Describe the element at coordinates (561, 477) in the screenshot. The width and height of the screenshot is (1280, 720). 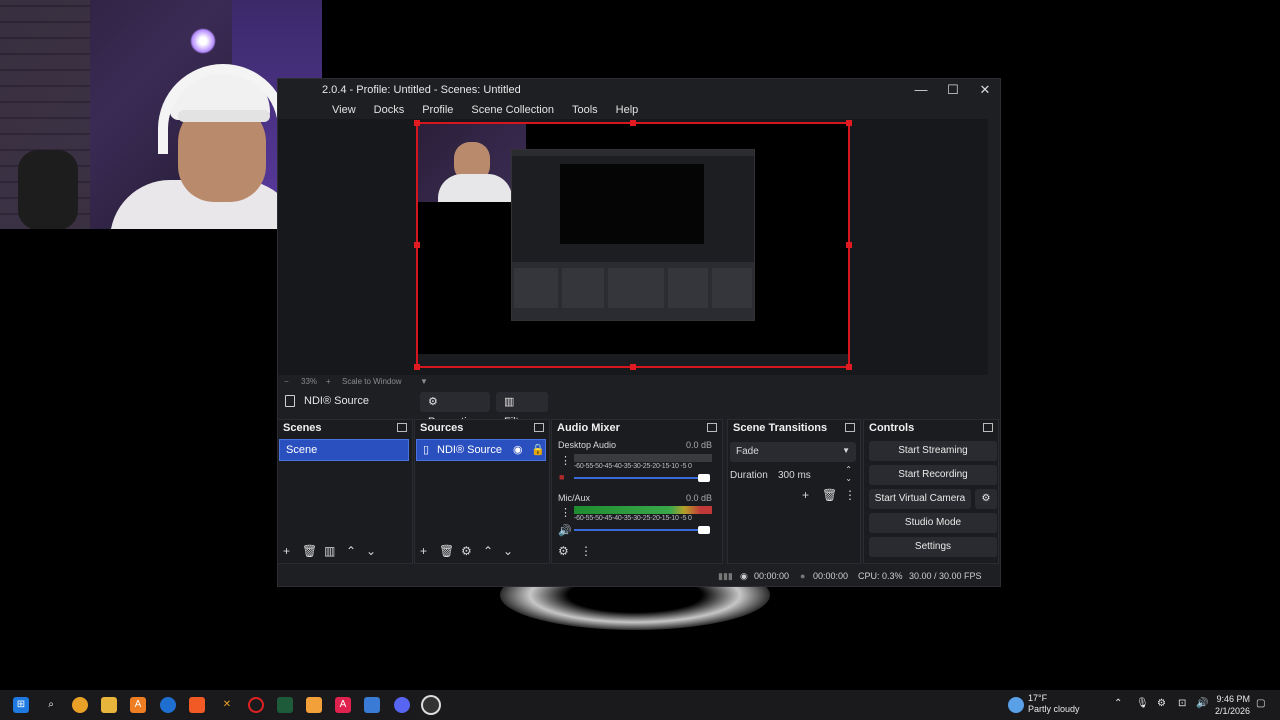
I see `muted-speaker-icon: ■` at that location.